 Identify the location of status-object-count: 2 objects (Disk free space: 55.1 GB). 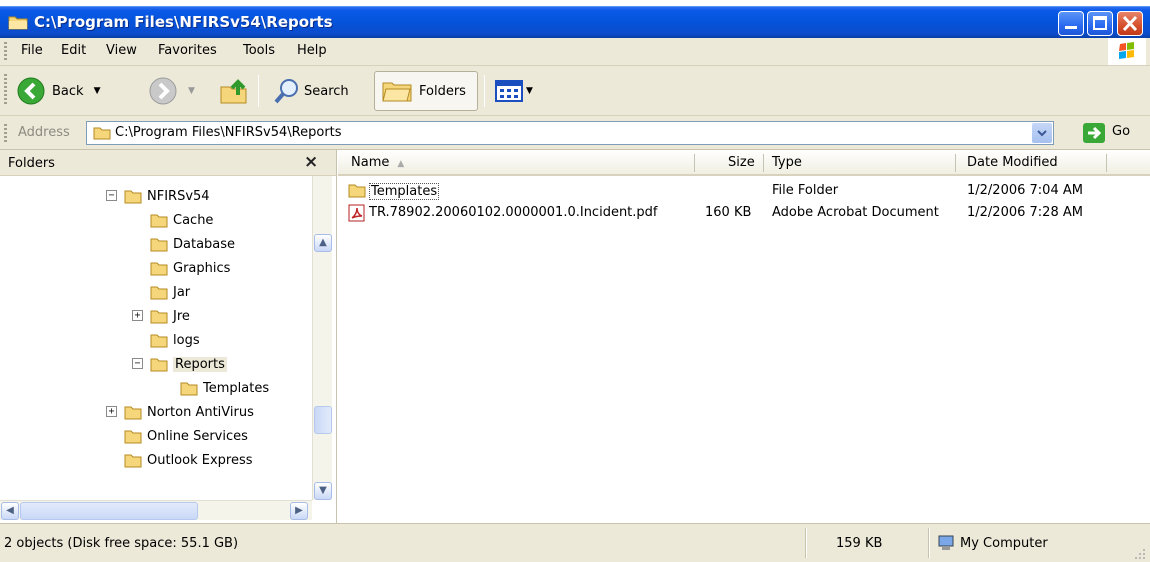
(121, 543).